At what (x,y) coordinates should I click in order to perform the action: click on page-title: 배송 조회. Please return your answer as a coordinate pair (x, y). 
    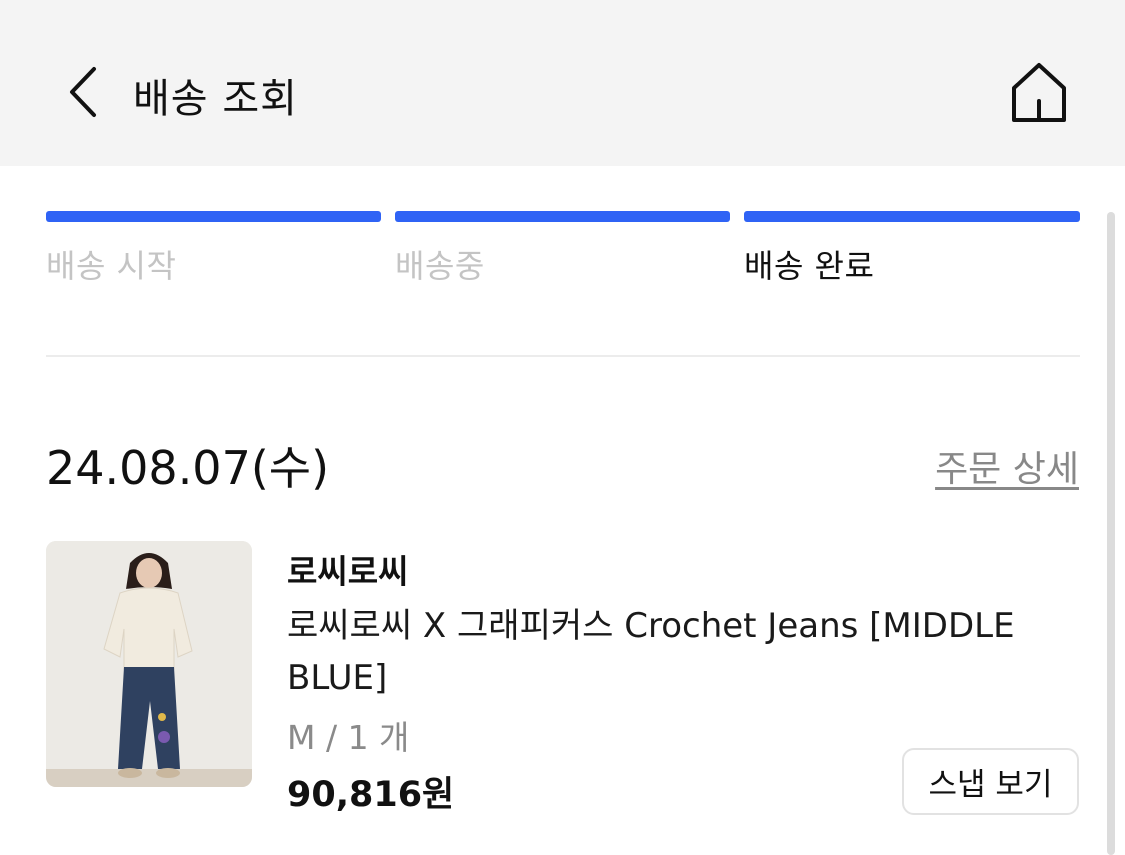
    Looking at the image, I should click on (215, 99).